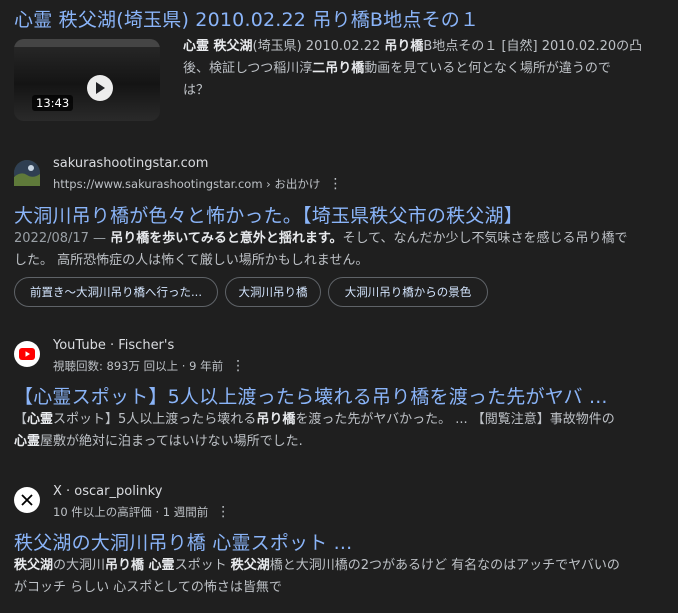  What do you see at coordinates (318, 46) in the screenshot?
I see `snippet-text: (埼玉県) 2010.02.22` at bounding box center [318, 46].